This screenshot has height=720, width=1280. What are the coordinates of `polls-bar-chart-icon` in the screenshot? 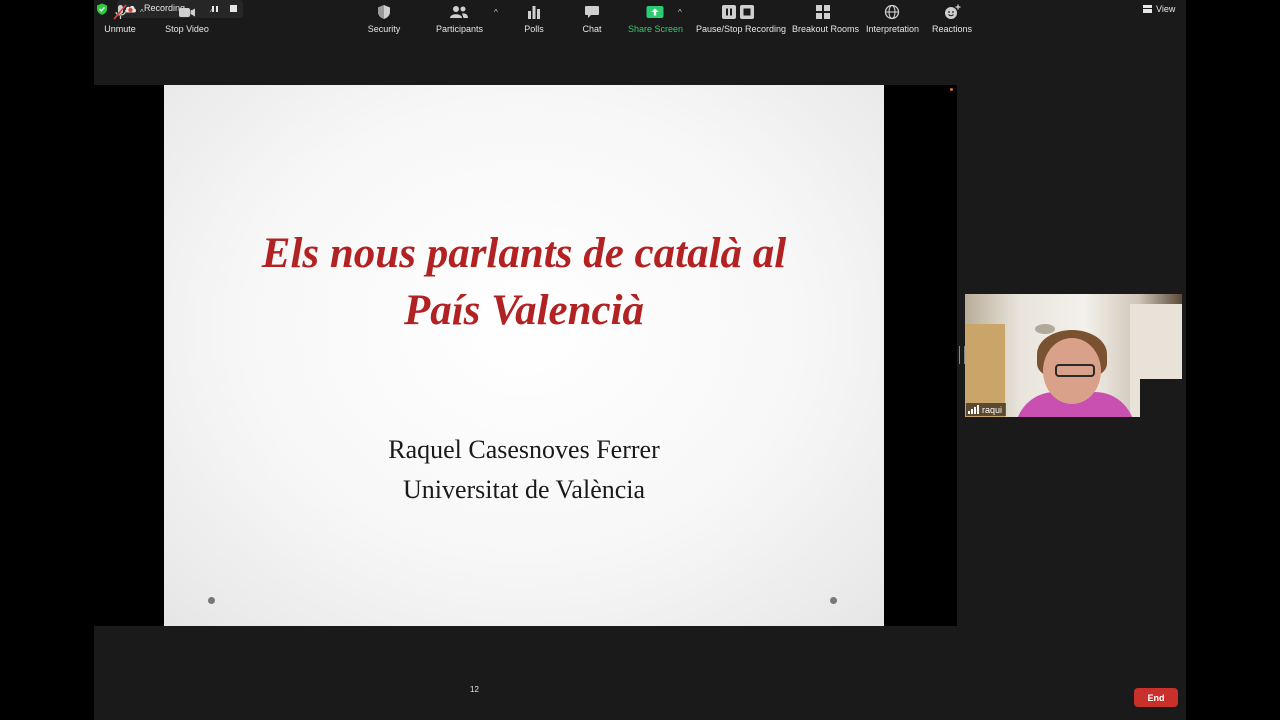 It's located at (534, 12).